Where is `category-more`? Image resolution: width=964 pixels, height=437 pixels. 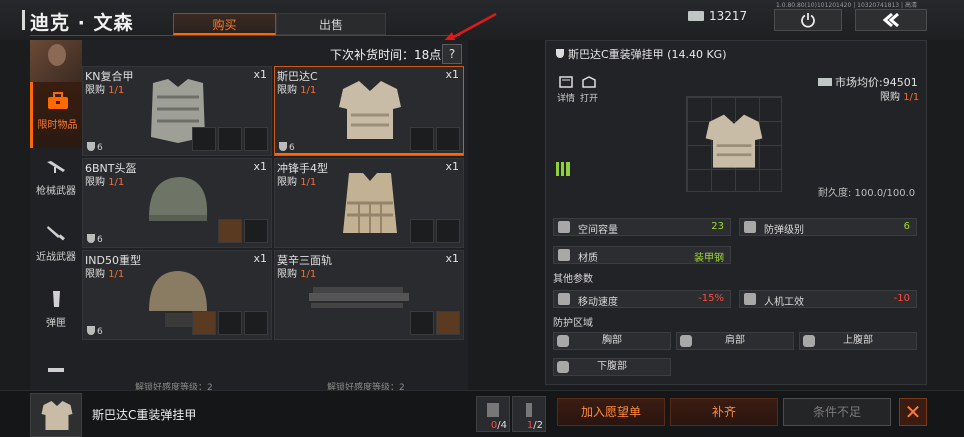
category-more is located at coordinates (56, 368).